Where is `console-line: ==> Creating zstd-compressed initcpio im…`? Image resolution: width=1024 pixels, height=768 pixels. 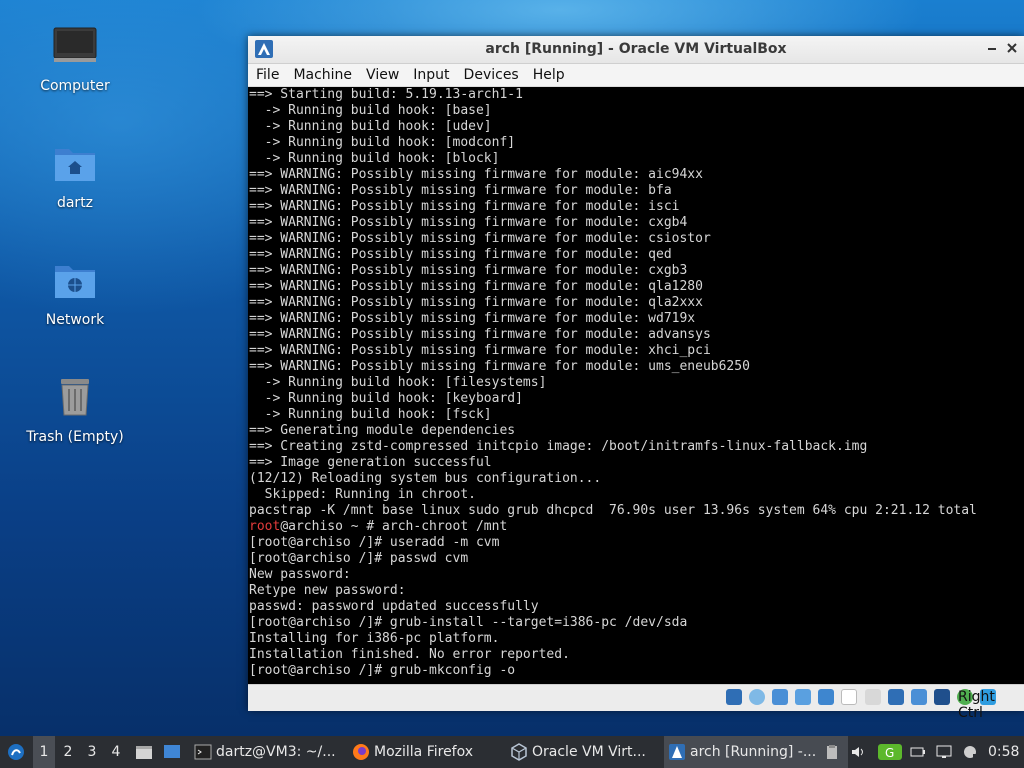 console-line: ==> Creating zstd-compressed initcpio im… is located at coordinates (558, 446).